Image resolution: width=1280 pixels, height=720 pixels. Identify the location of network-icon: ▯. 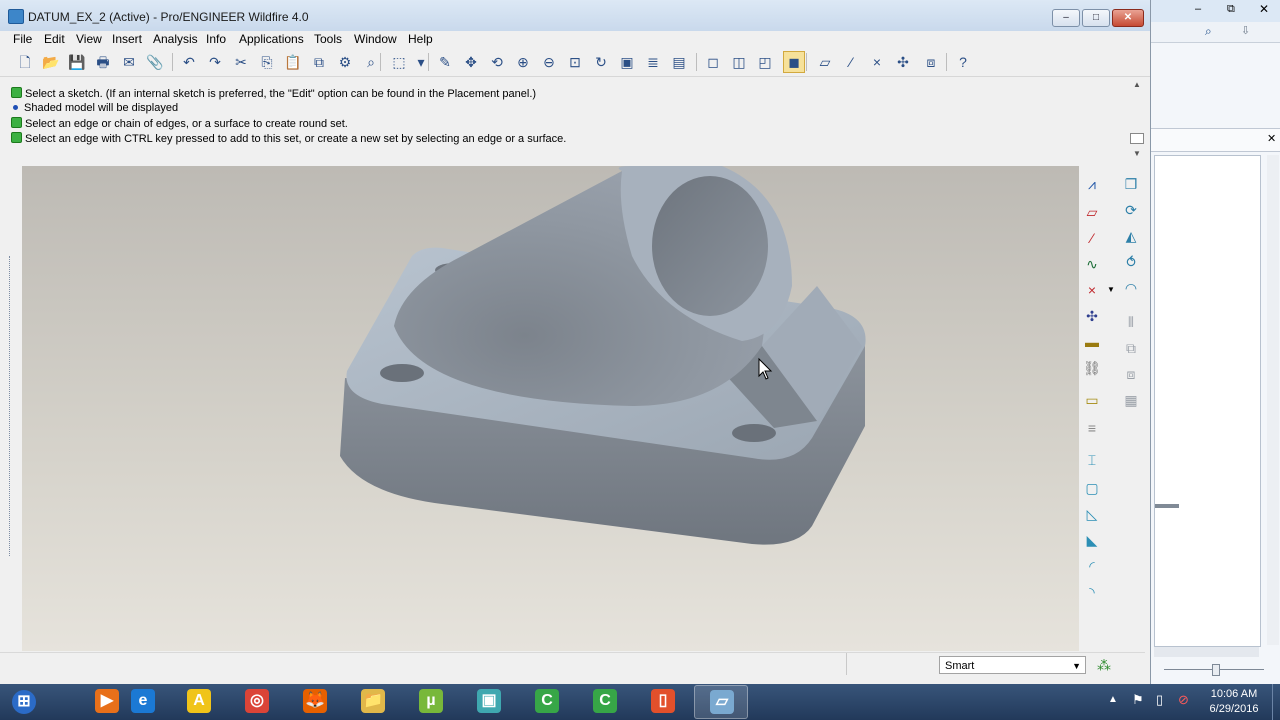
(1159, 700).